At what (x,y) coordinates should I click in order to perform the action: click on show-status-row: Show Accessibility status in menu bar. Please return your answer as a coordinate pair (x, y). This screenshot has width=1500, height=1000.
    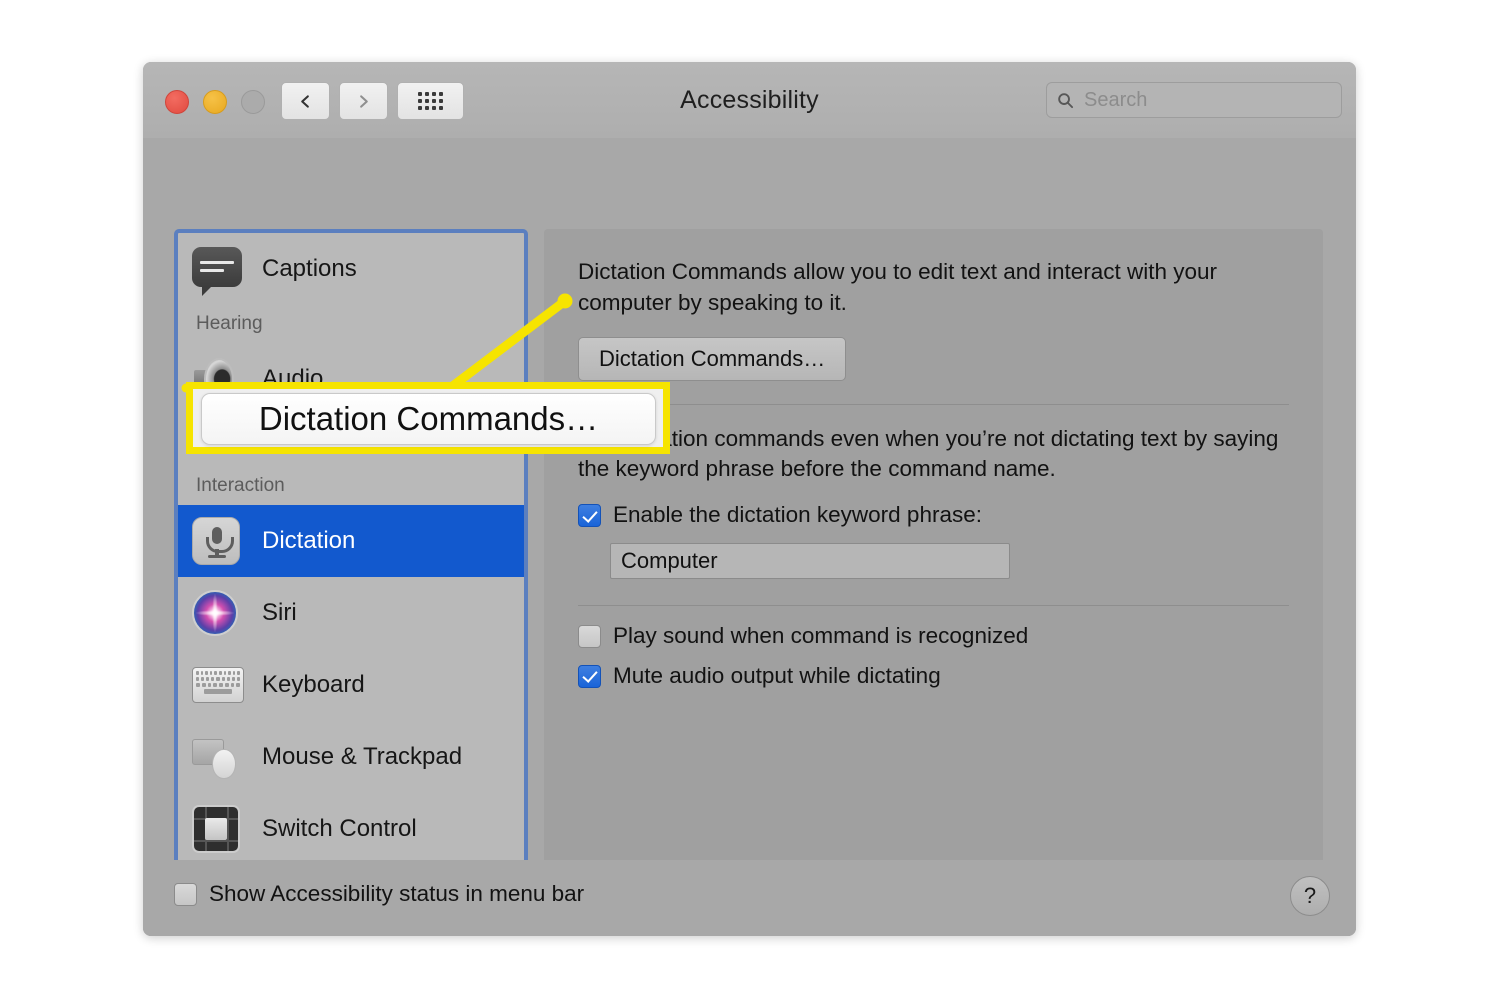
    Looking at the image, I should click on (379, 894).